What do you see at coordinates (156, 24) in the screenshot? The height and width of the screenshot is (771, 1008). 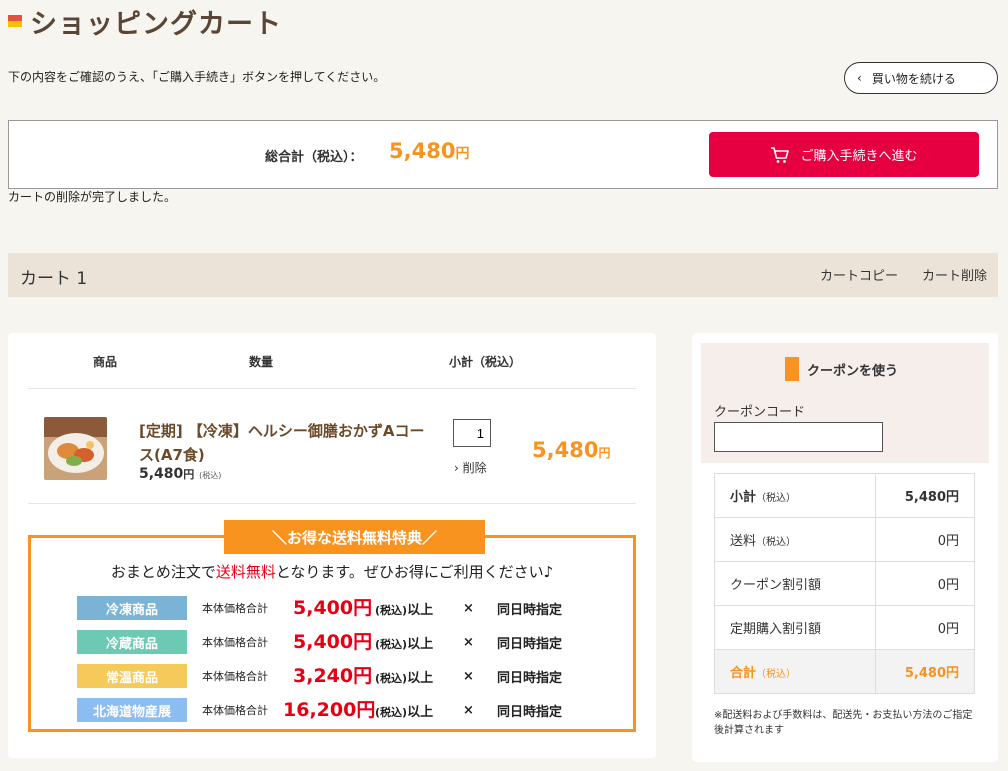 I see `page-title-text: ショッピングカート` at bounding box center [156, 24].